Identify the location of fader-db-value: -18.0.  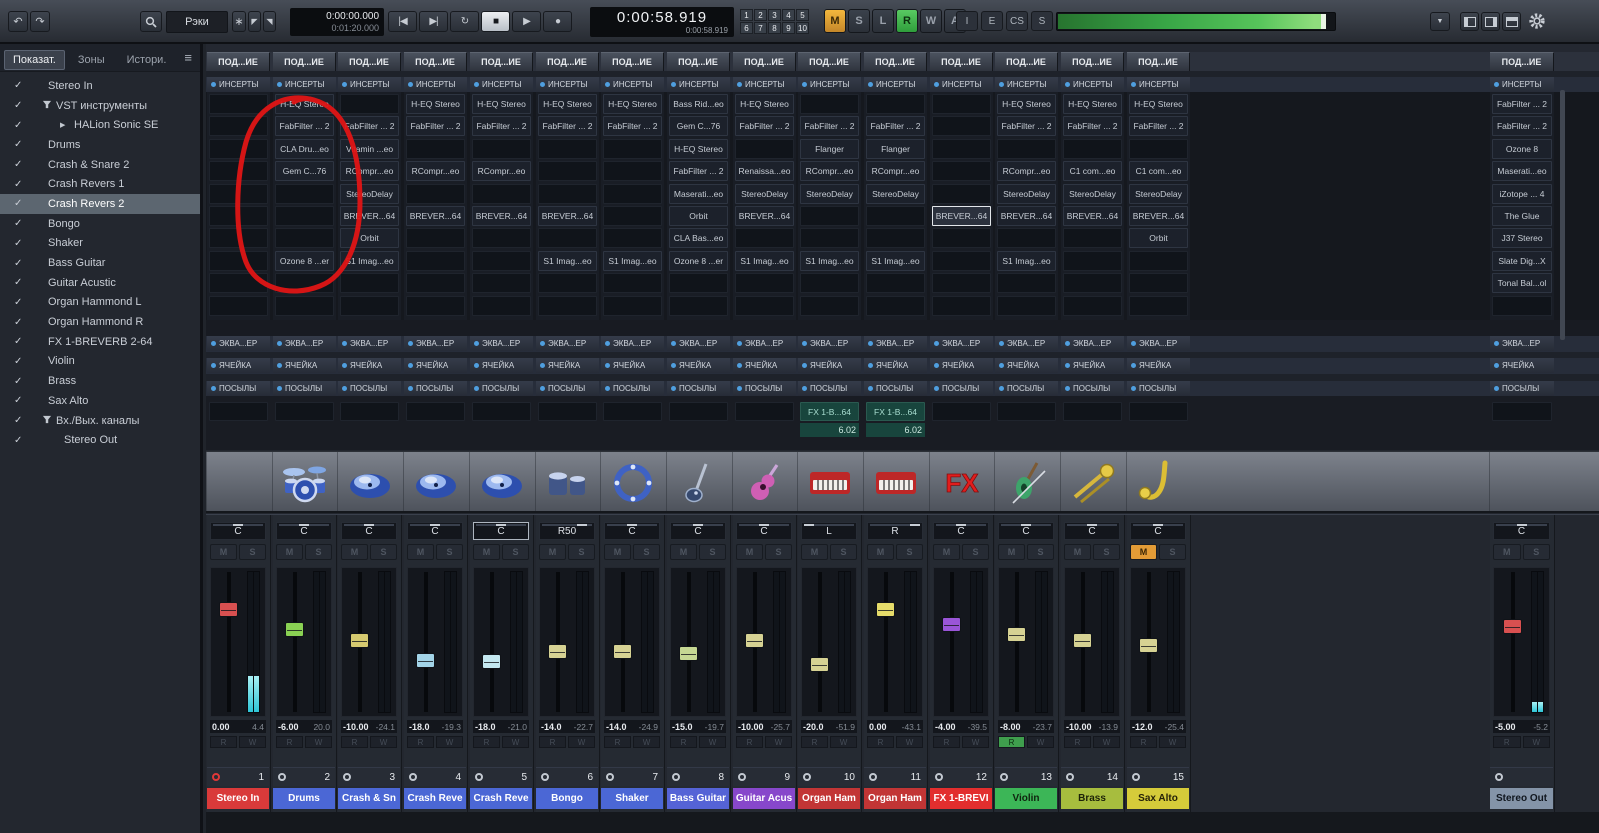
(485, 727).